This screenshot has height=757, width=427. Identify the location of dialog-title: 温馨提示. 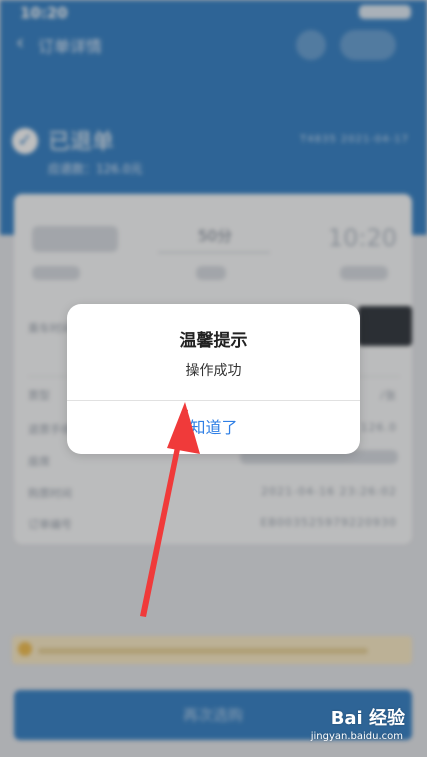
(213, 341).